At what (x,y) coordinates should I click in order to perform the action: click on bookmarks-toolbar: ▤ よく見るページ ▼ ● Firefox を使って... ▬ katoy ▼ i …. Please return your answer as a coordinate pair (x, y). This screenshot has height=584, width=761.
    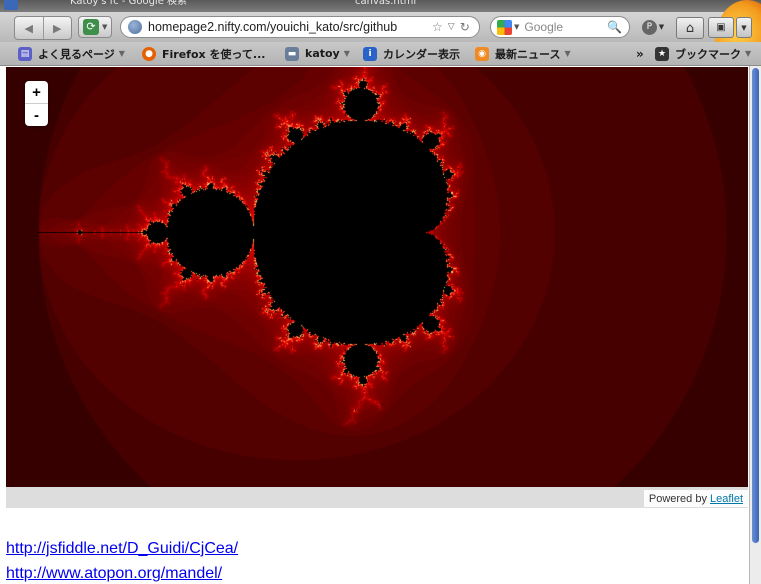
    Looking at the image, I should click on (380, 54).